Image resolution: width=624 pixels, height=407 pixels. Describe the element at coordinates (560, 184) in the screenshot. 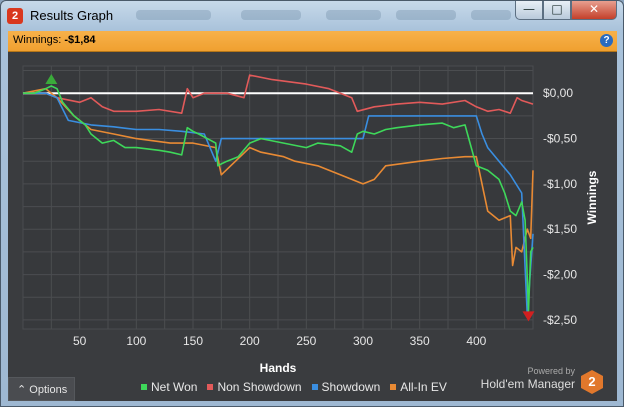

I see `y-tick-label: -$1,00` at that location.